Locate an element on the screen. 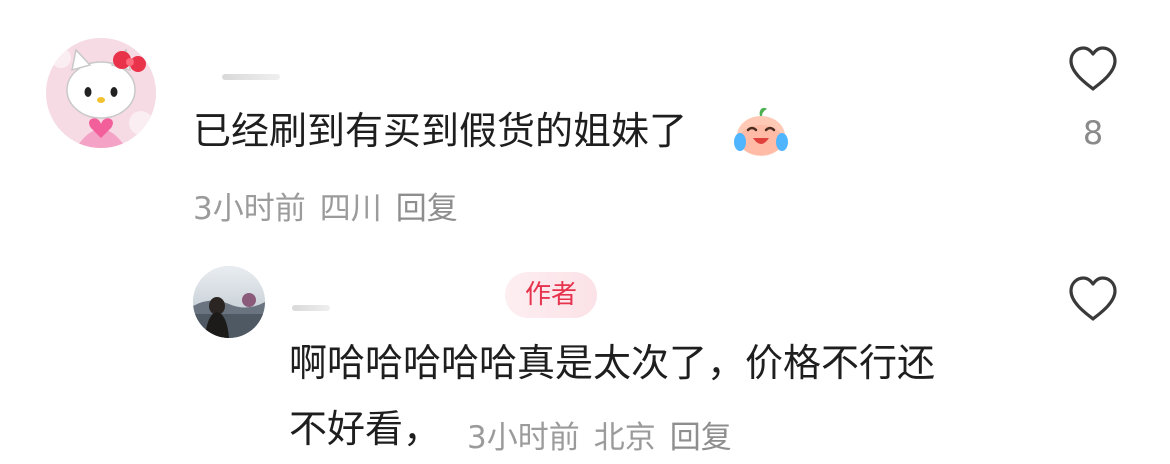 This screenshot has height=464, width=1170. reply-location: 北京 is located at coordinates (624, 438).